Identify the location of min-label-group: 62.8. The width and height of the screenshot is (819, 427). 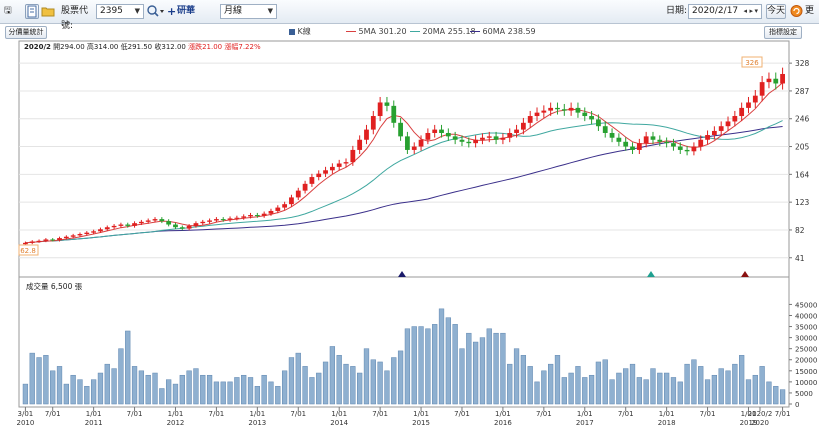
(28, 250).